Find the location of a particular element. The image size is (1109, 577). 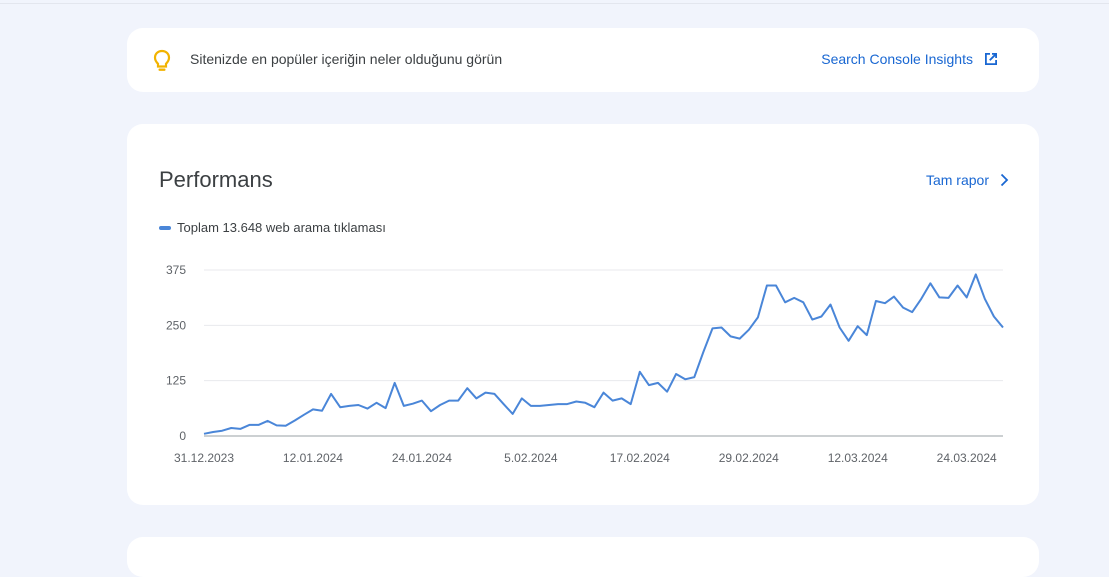

top-divider is located at coordinates (554, 3).